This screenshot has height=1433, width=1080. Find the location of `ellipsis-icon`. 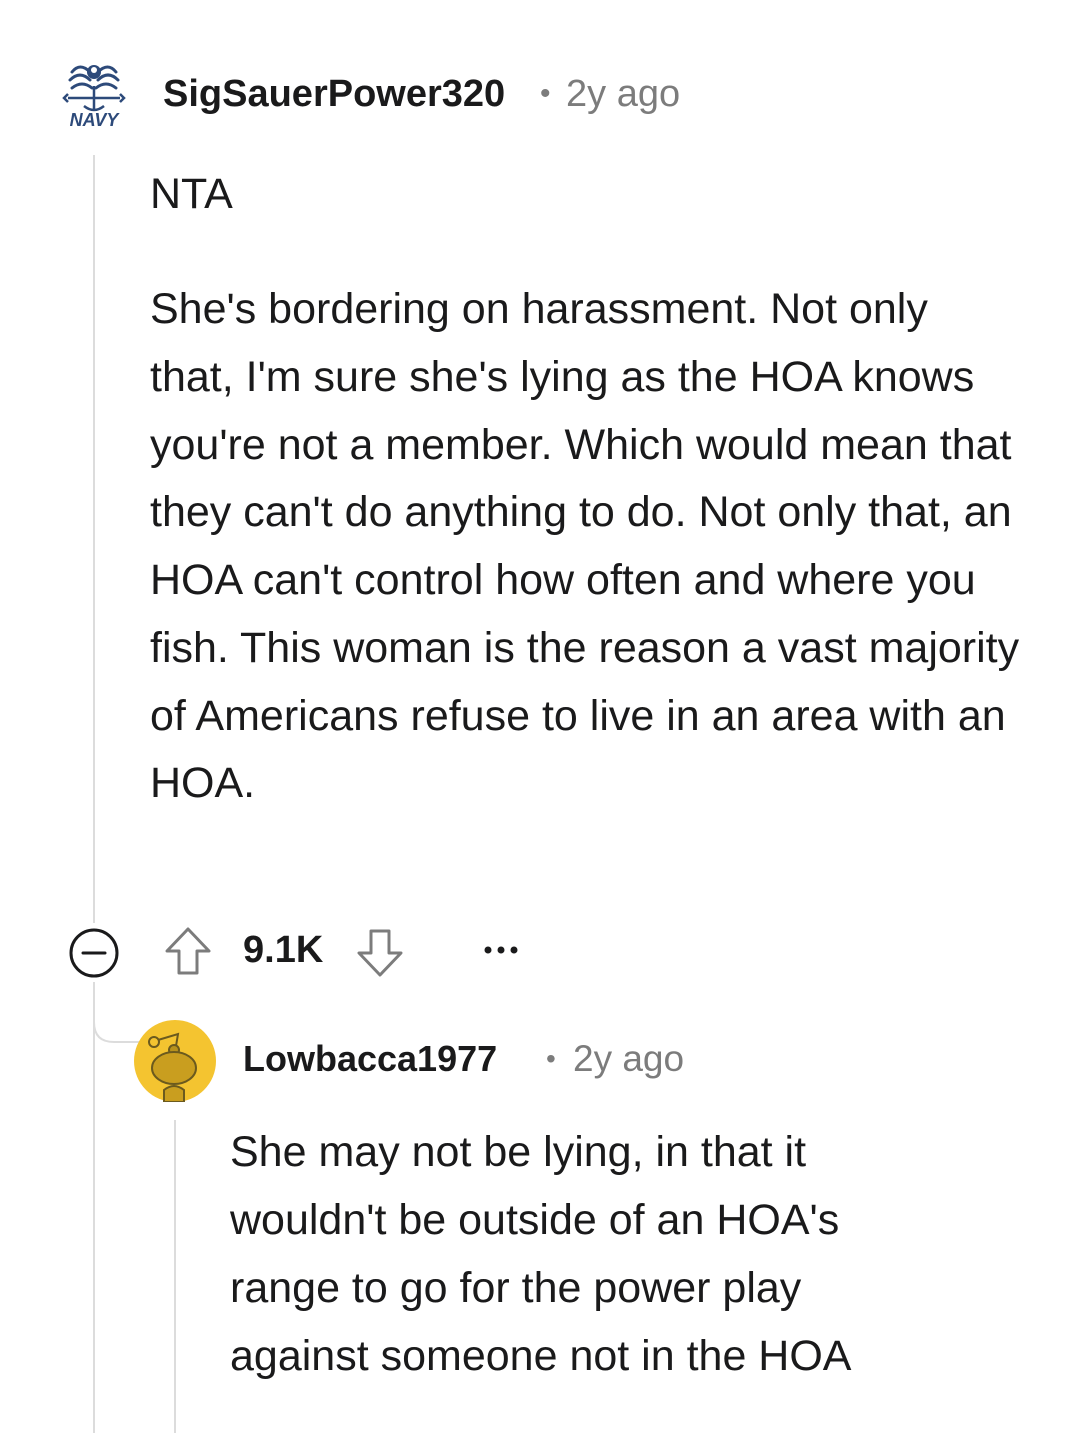

ellipsis-icon is located at coordinates (501, 950).